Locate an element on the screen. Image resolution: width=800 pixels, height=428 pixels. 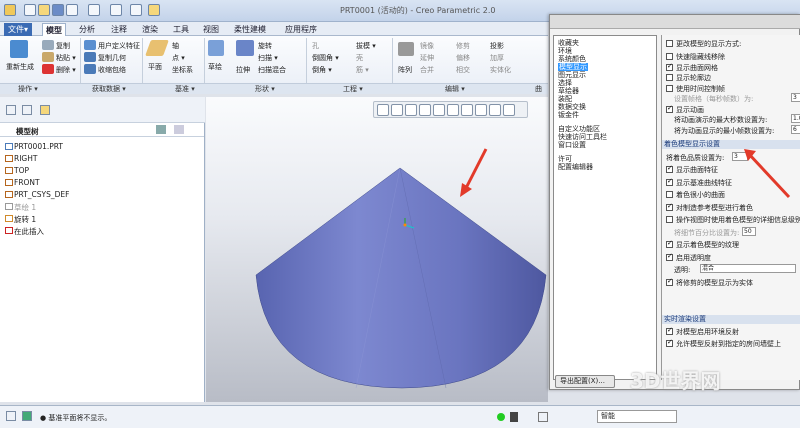
window-icon is located at coordinates (136, 10).